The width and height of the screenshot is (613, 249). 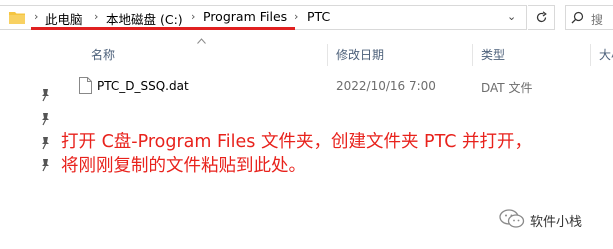 What do you see at coordinates (85, 85) in the screenshot?
I see `file-icon` at bounding box center [85, 85].